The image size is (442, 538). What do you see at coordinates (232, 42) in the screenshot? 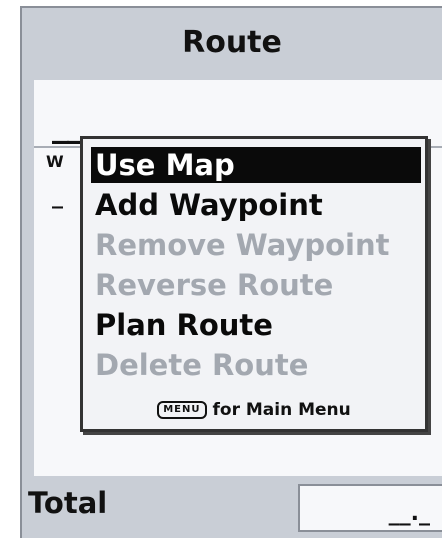
I see `page-title: Route` at bounding box center [232, 42].